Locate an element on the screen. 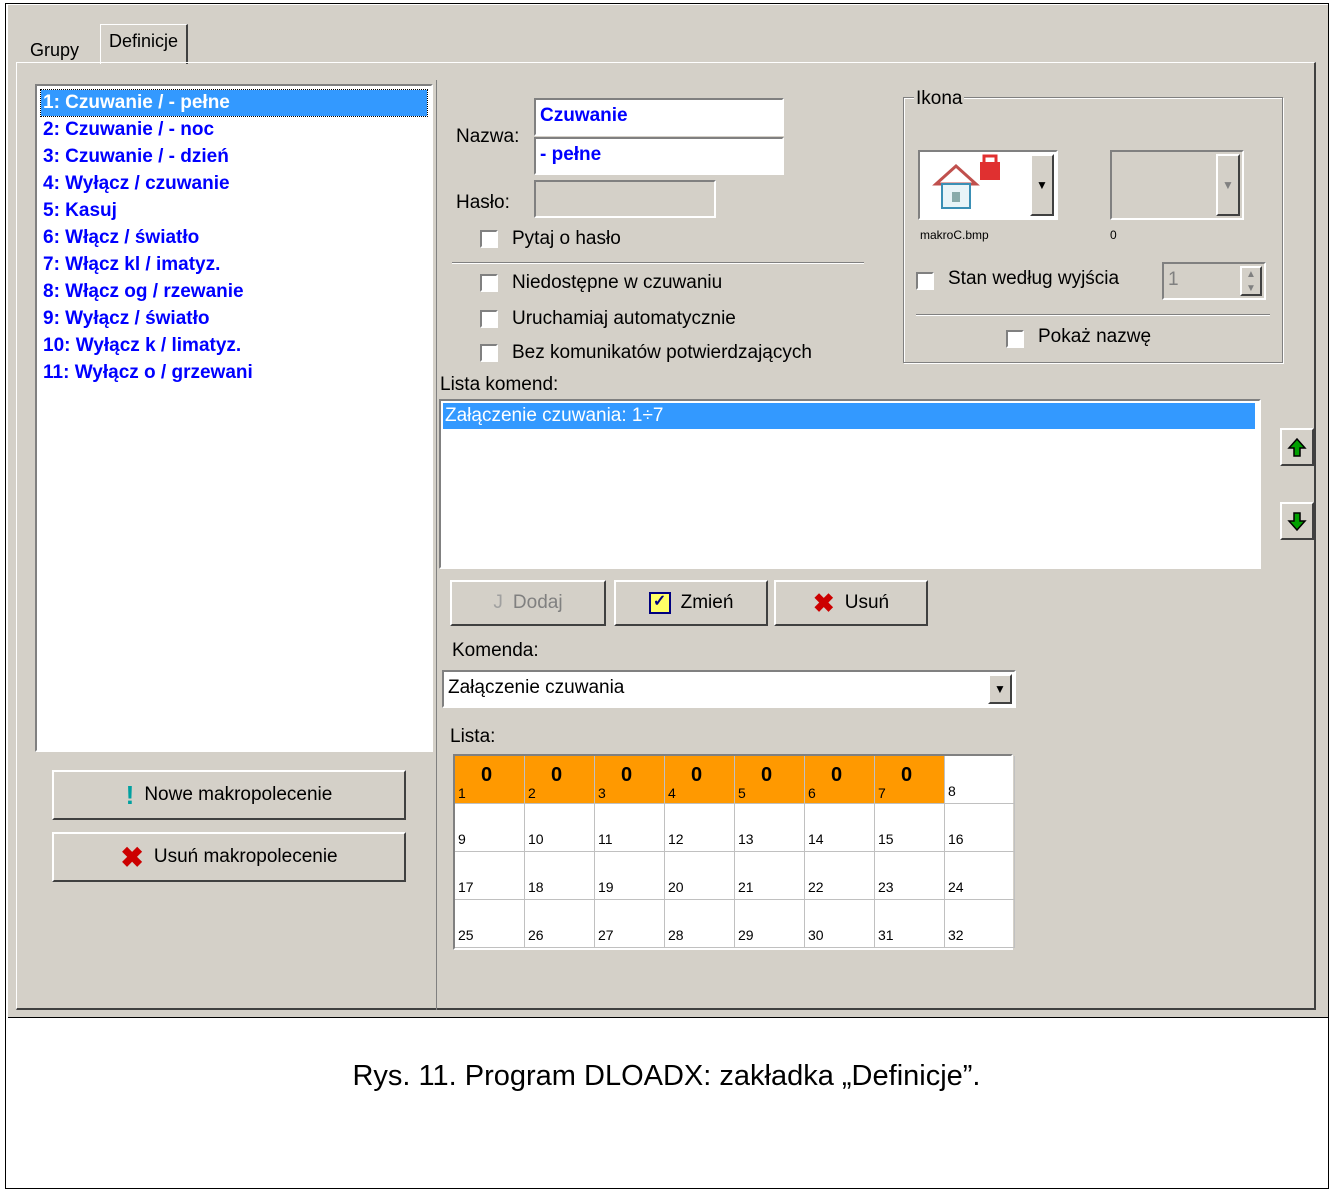  partition-cell: 70 is located at coordinates (910, 780).